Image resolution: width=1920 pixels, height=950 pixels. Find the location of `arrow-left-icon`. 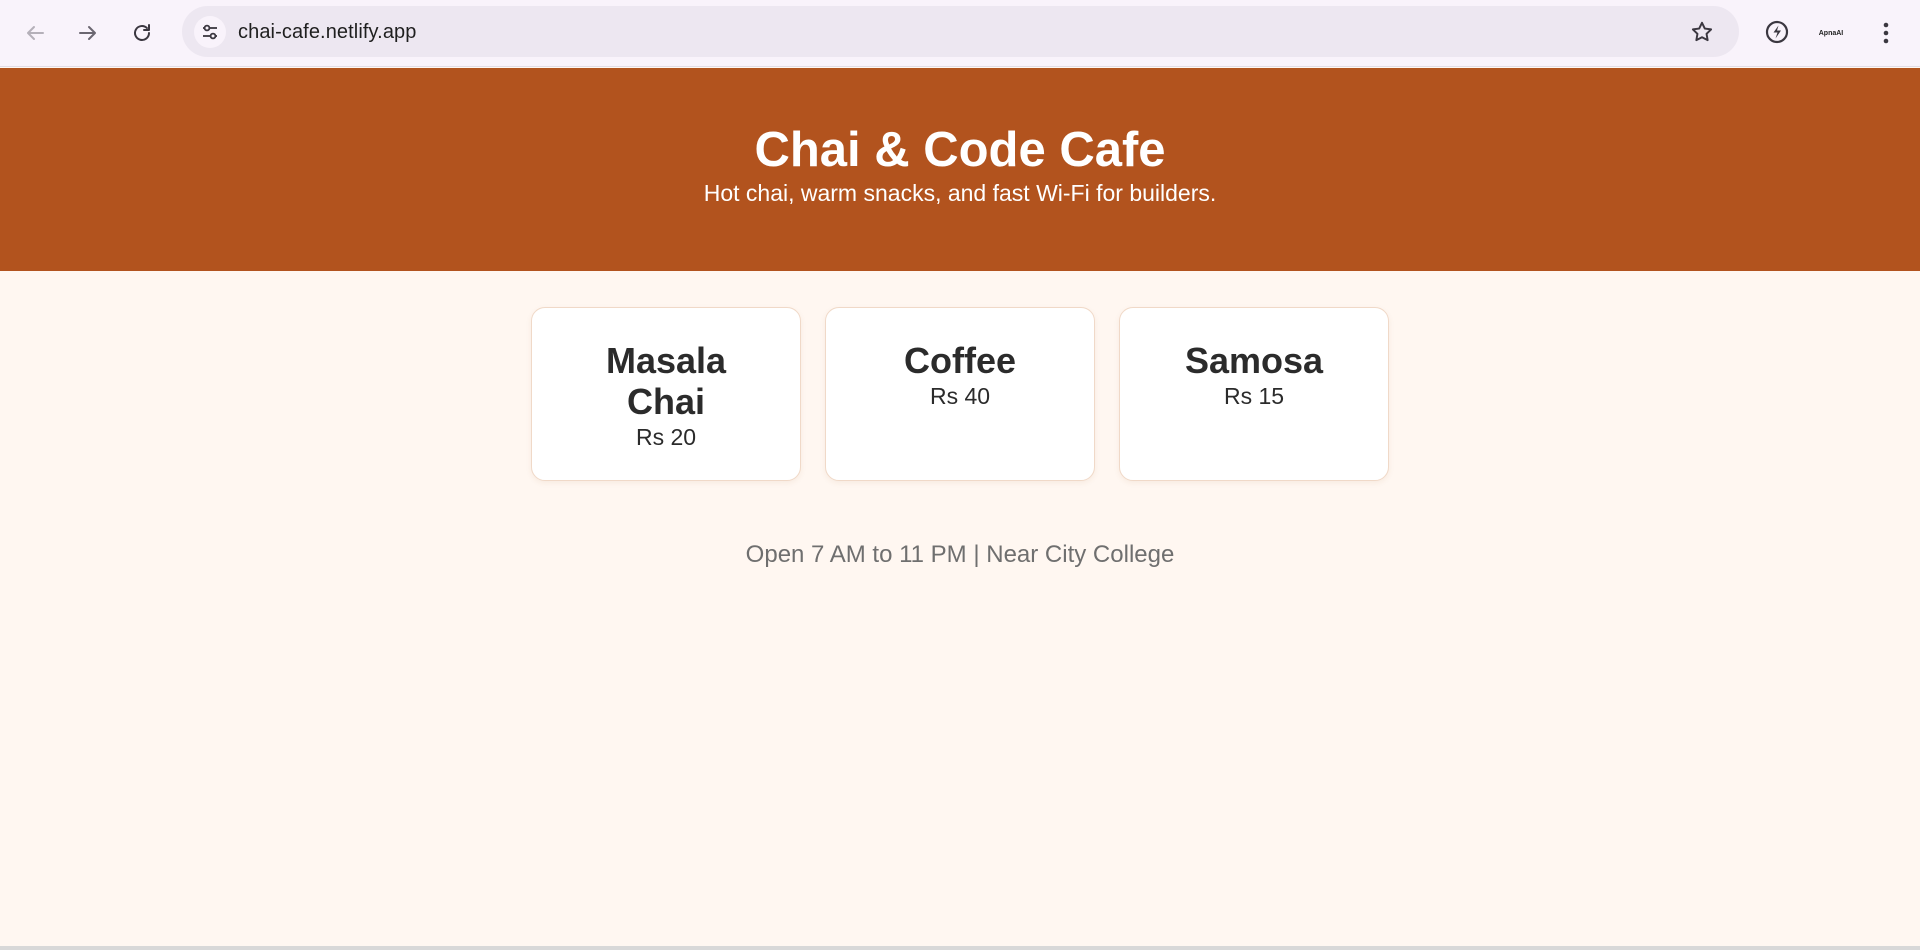

arrow-left-icon is located at coordinates (35, 33).